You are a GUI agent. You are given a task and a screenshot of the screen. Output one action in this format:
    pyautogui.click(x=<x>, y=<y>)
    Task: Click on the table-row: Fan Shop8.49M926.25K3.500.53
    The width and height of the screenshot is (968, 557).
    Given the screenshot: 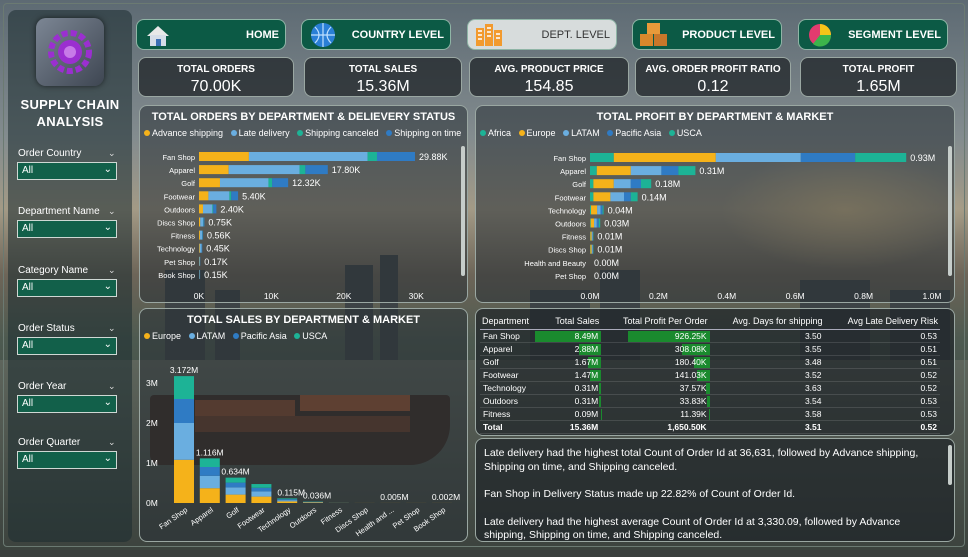 What is the action you would take?
    pyautogui.click(x=710, y=336)
    